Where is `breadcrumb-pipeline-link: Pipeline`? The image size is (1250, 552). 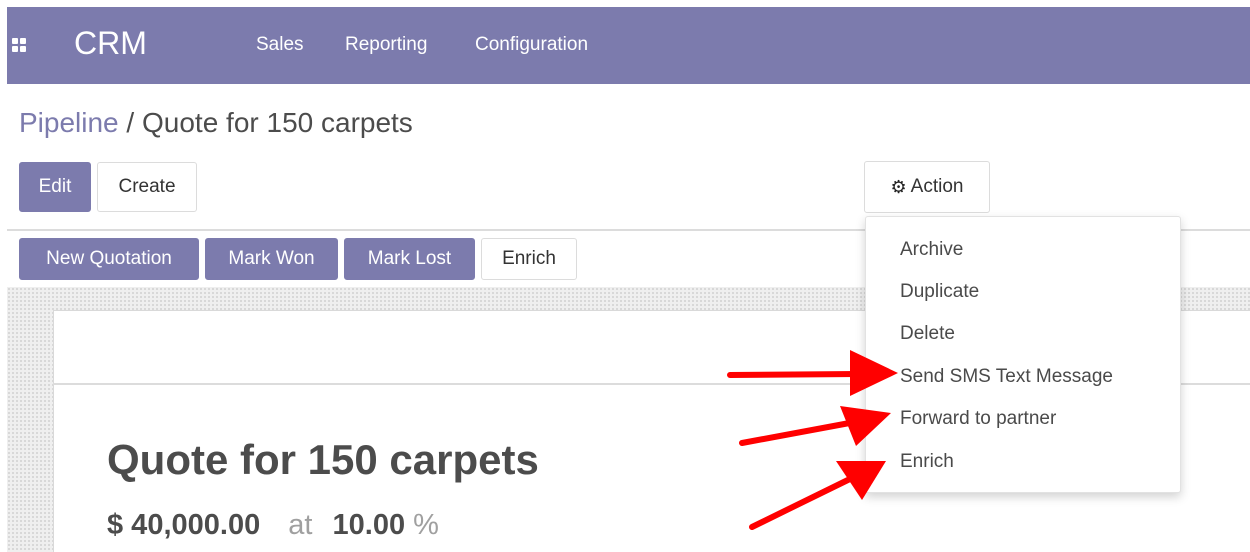
breadcrumb-pipeline-link: Pipeline is located at coordinates (69, 122).